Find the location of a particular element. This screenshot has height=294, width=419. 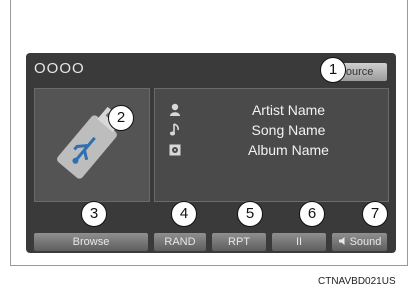

artist-row: Artist Name is located at coordinates (271, 110).